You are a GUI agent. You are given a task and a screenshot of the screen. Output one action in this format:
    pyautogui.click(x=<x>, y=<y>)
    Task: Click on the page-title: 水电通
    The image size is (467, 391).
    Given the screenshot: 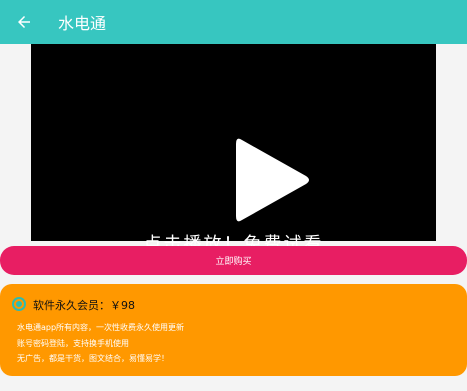 What is the action you would take?
    pyautogui.click(x=82, y=23)
    